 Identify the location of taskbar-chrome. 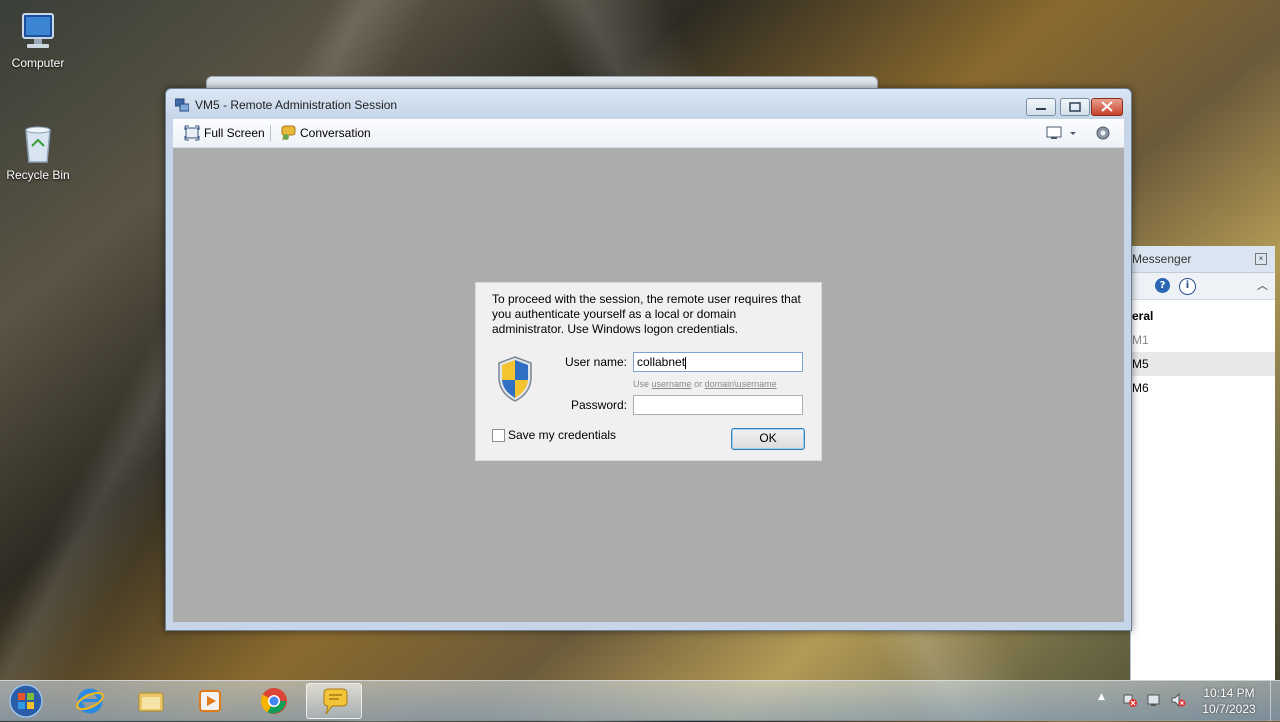
(274, 701).